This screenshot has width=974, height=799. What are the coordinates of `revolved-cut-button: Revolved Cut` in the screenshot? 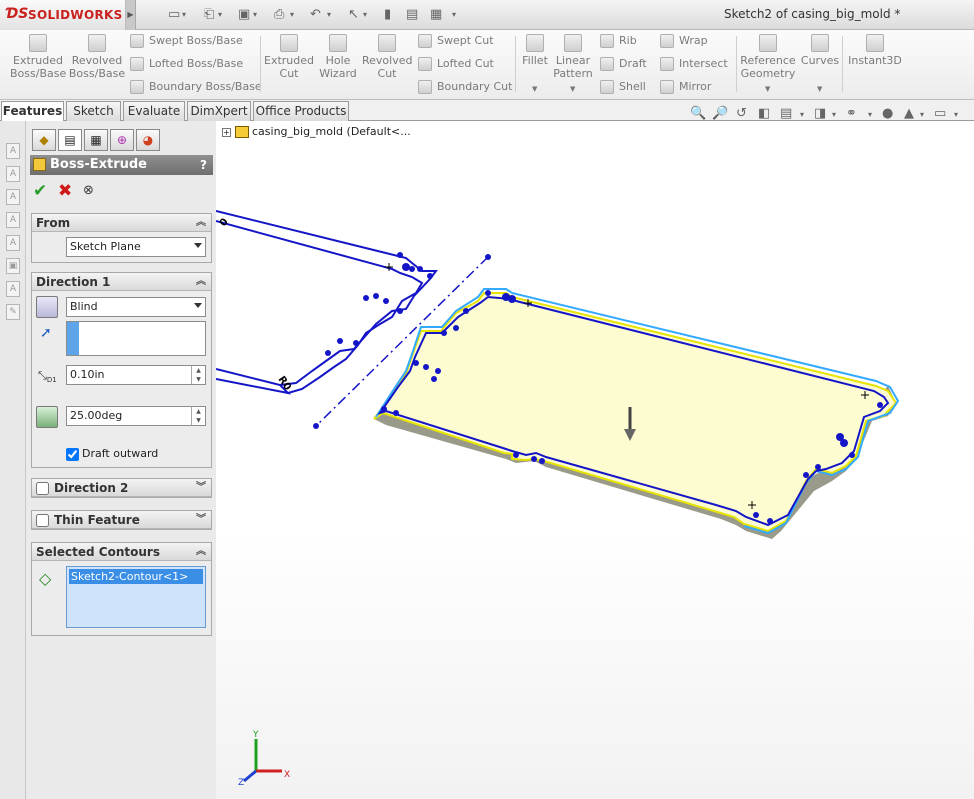 It's located at (387, 57).